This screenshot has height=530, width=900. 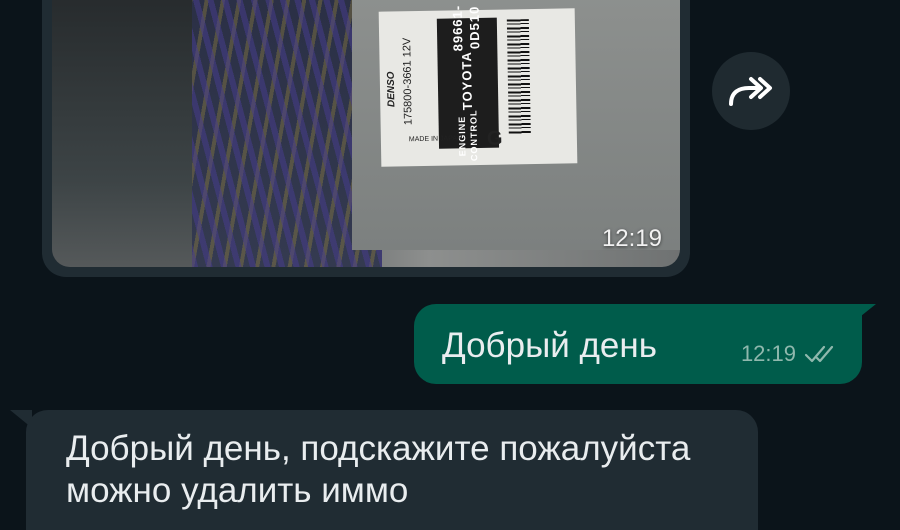 I want to click on part-number-text: 175800-3661 12V, so click(x=408, y=81).